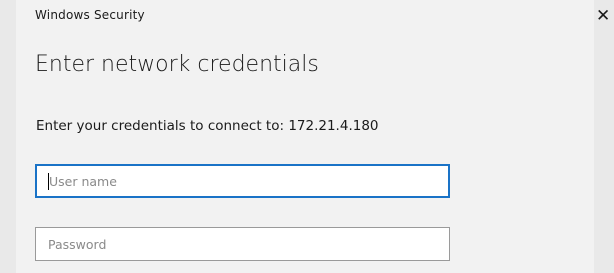 Image resolution: width=614 pixels, height=273 pixels. What do you see at coordinates (605, 16) in the screenshot?
I see `close-icon: ✕` at bounding box center [605, 16].